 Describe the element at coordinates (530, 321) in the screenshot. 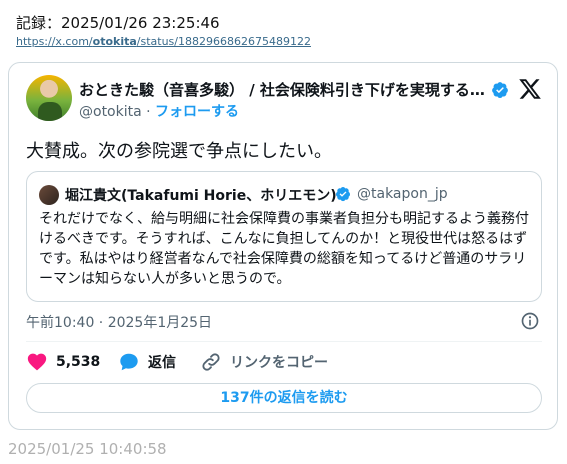

I see `info-icon` at that location.